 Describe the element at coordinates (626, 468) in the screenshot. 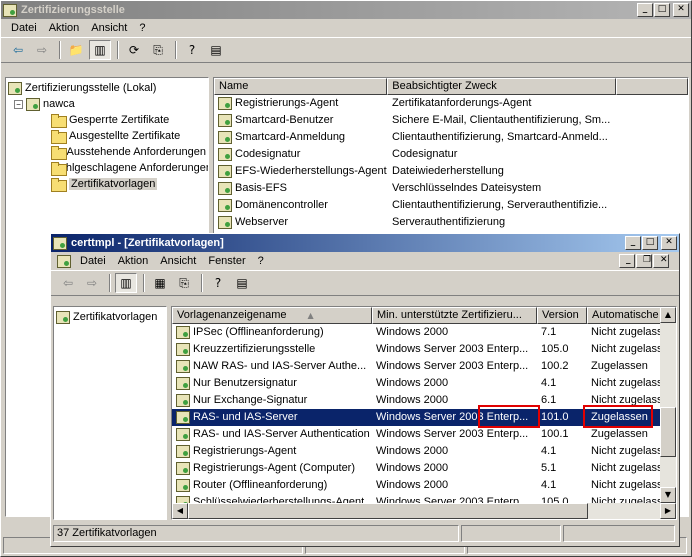

I see `row-auto: Nicht zugelassen` at that location.